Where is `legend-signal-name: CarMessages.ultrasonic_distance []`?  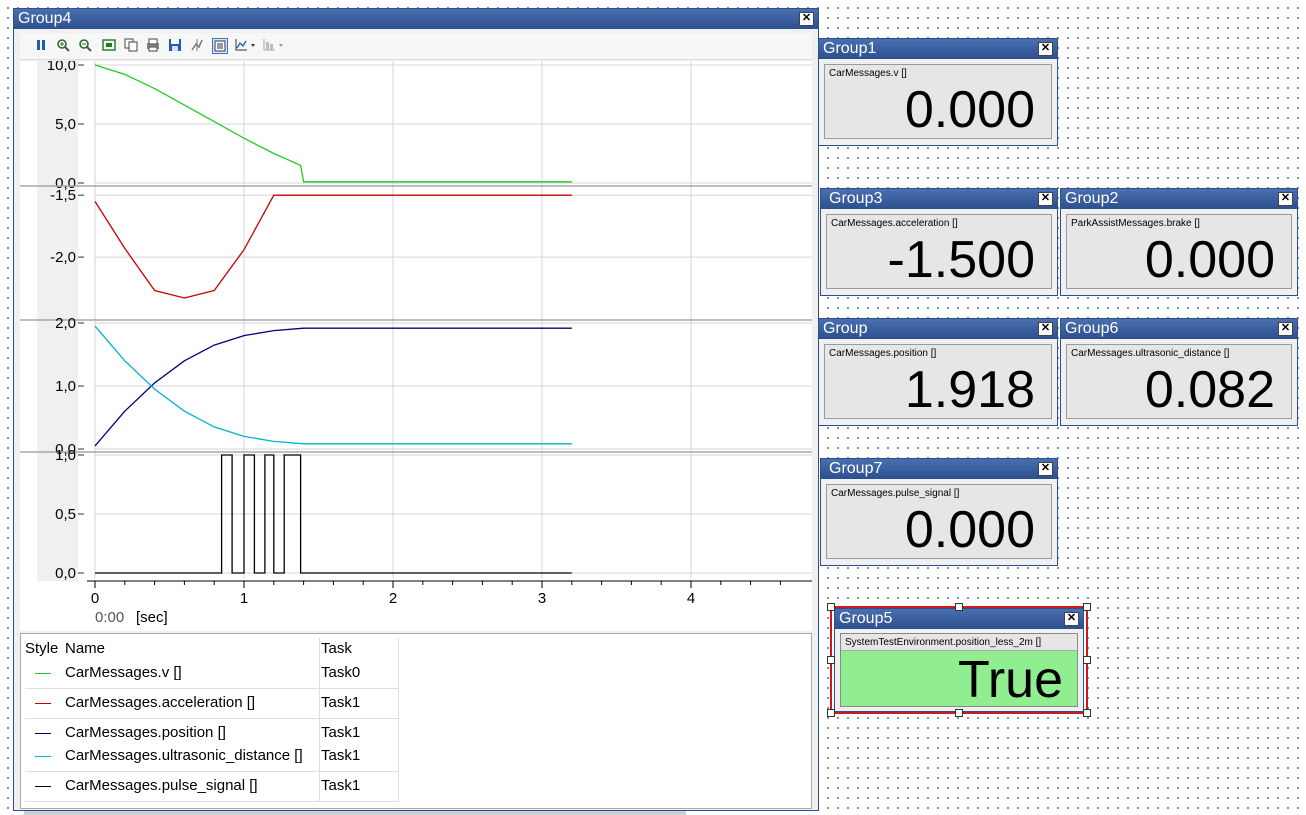
legend-signal-name: CarMessages.ultrasonic_distance [] is located at coordinates (184, 755).